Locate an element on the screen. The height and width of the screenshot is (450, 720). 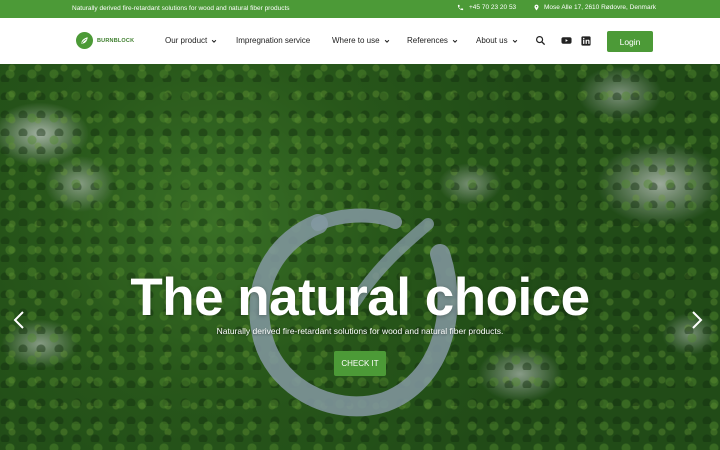
nav-item-label: About us is located at coordinates (492, 40).